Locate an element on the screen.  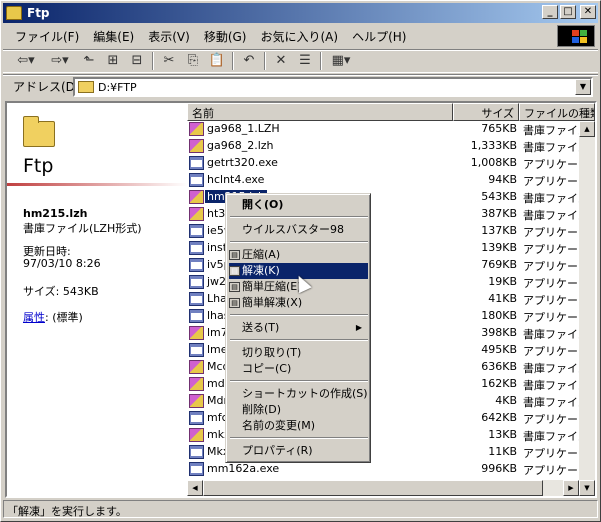
menu-help: ヘルプ(H) is located at coordinates (379, 36).